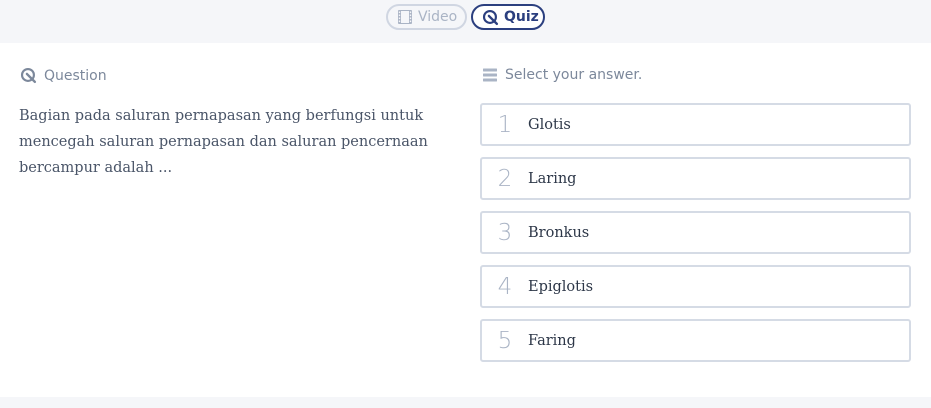 This screenshot has width=931, height=408. I want to click on option-label: Laring, so click(552, 178).